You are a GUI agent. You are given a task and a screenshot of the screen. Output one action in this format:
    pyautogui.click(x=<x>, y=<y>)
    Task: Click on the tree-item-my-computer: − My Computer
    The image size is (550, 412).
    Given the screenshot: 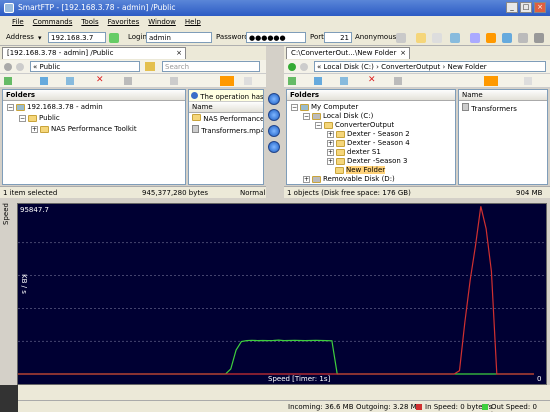 What is the action you would take?
    pyautogui.click(x=324, y=107)
    